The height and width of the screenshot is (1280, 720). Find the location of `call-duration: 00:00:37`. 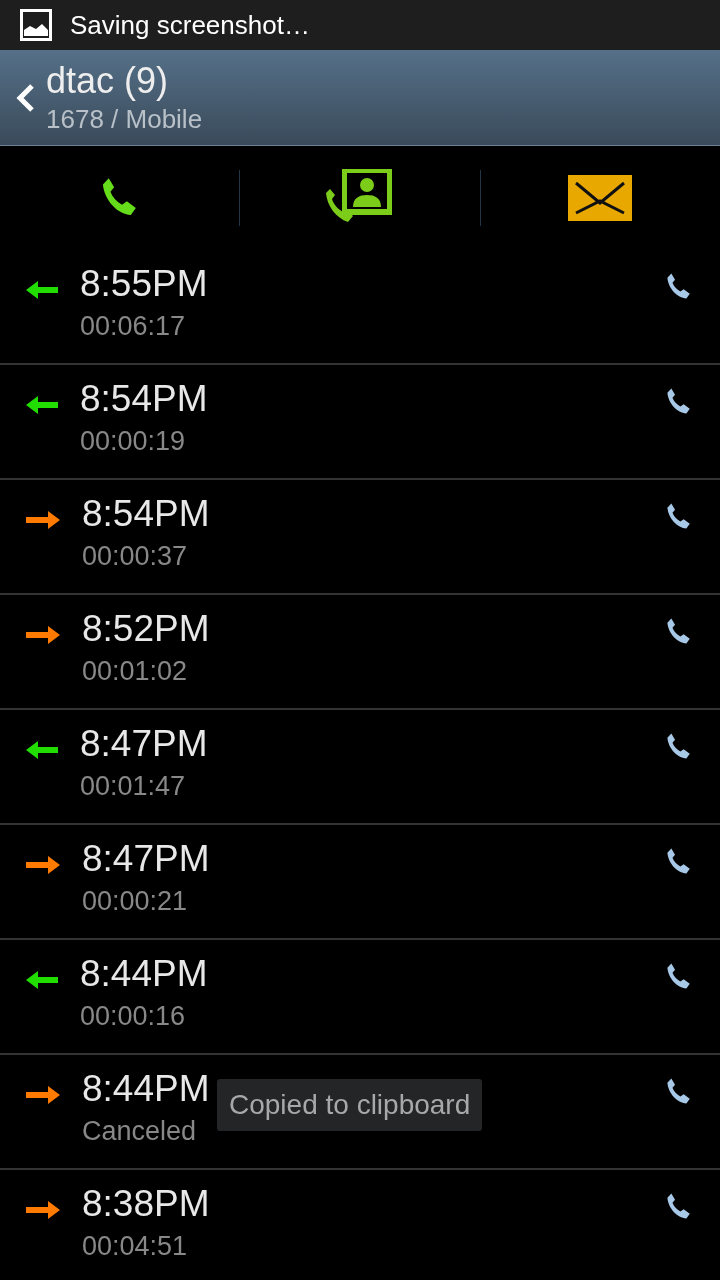

call-duration: 00:00:37 is located at coordinates (135, 556).